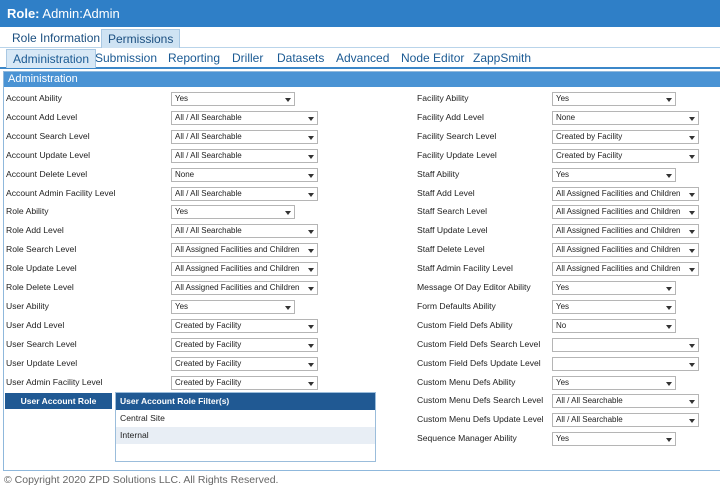  Describe the element at coordinates (244, 136) in the screenshot. I see `select-account-search-level: All / All Searchable` at that location.